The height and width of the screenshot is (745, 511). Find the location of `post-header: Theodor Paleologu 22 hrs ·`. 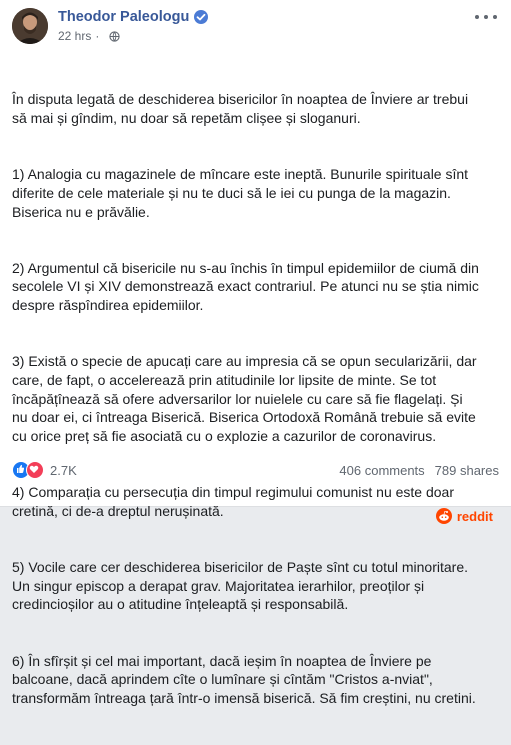

post-header: Theodor Paleologu 22 hrs · is located at coordinates (255, 26).